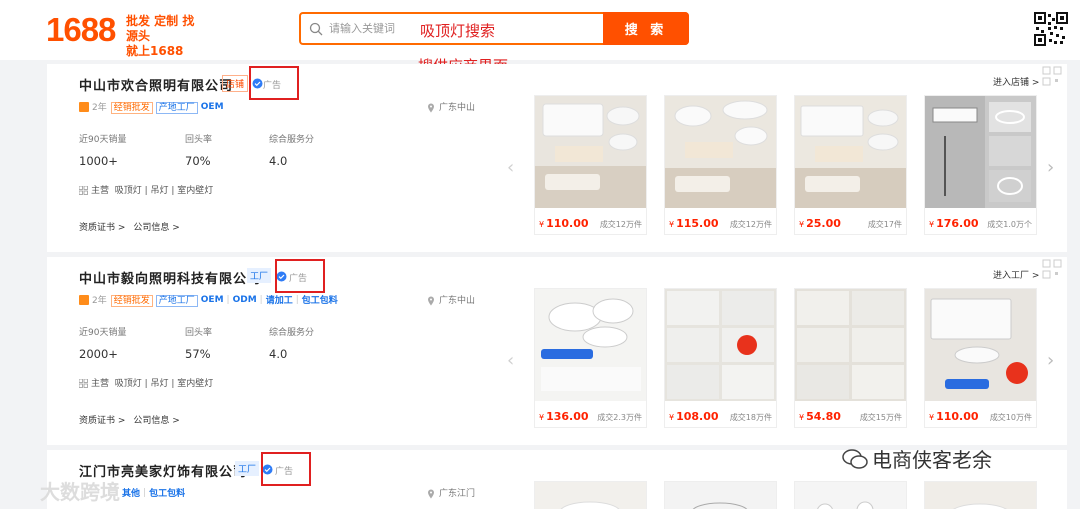 The width and height of the screenshot is (1080, 509). I want to click on product-card: ¥25.00 成交17件, so click(850, 165).